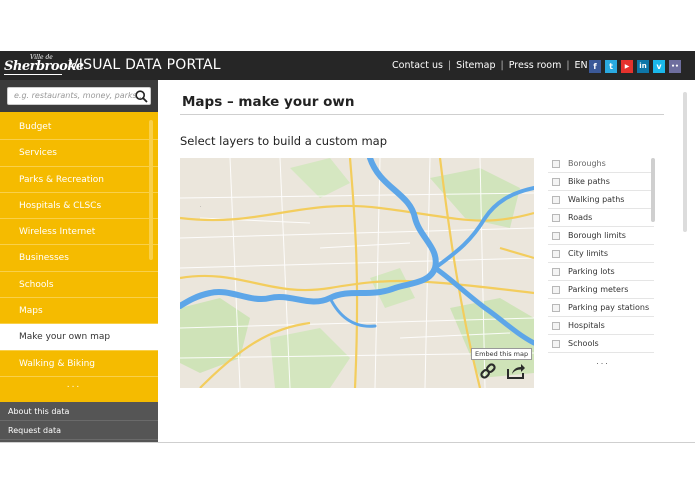  I want to click on layer-item-parking-meters: Parking meters, so click(601, 290).